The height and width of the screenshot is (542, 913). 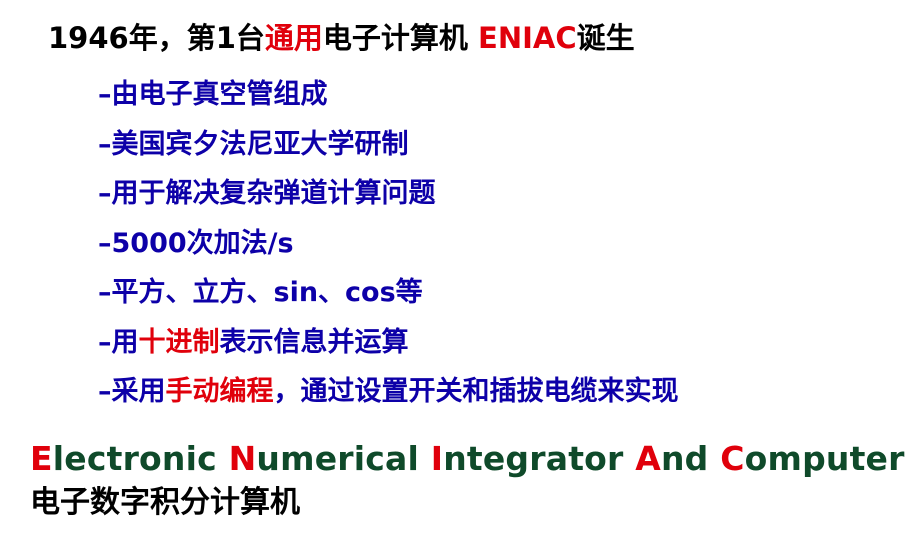 What do you see at coordinates (118, 342) in the screenshot?
I see `feature-text-prefix: –用` at bounding box center [118, 342].